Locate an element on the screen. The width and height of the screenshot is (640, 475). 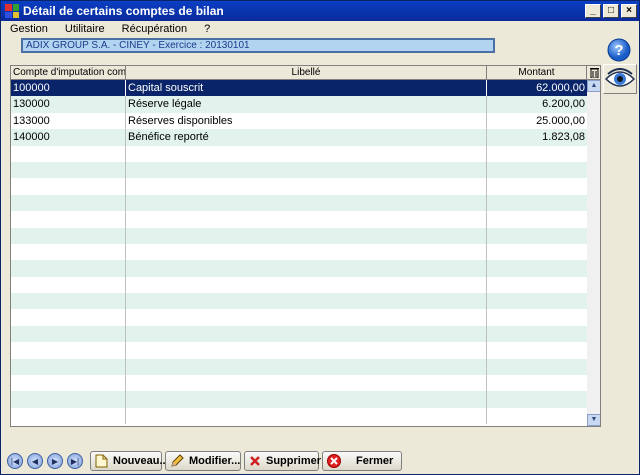
table-row: 130000 Réserve légale 6.200,00 is located at coordinates (299, 104).